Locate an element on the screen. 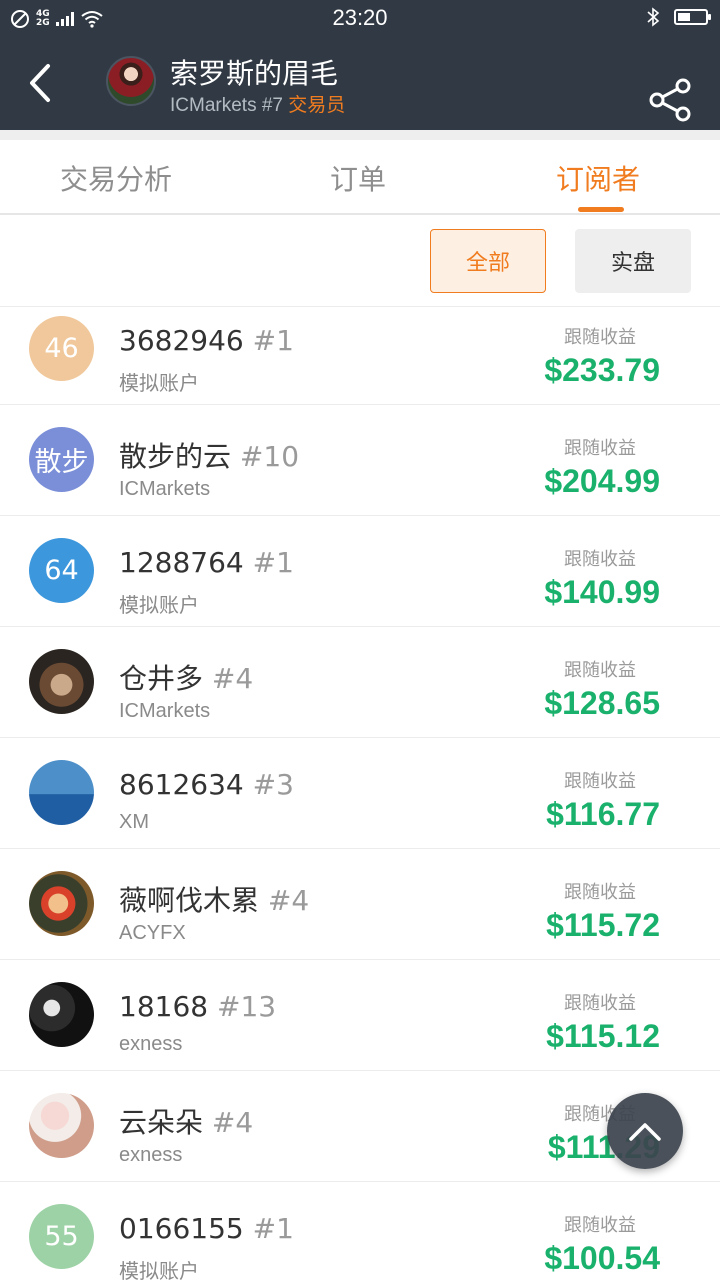 The width and height of the screenshot is (720, 1280). account-filter: 全部 实盘 is located at coordinates (360, 261).